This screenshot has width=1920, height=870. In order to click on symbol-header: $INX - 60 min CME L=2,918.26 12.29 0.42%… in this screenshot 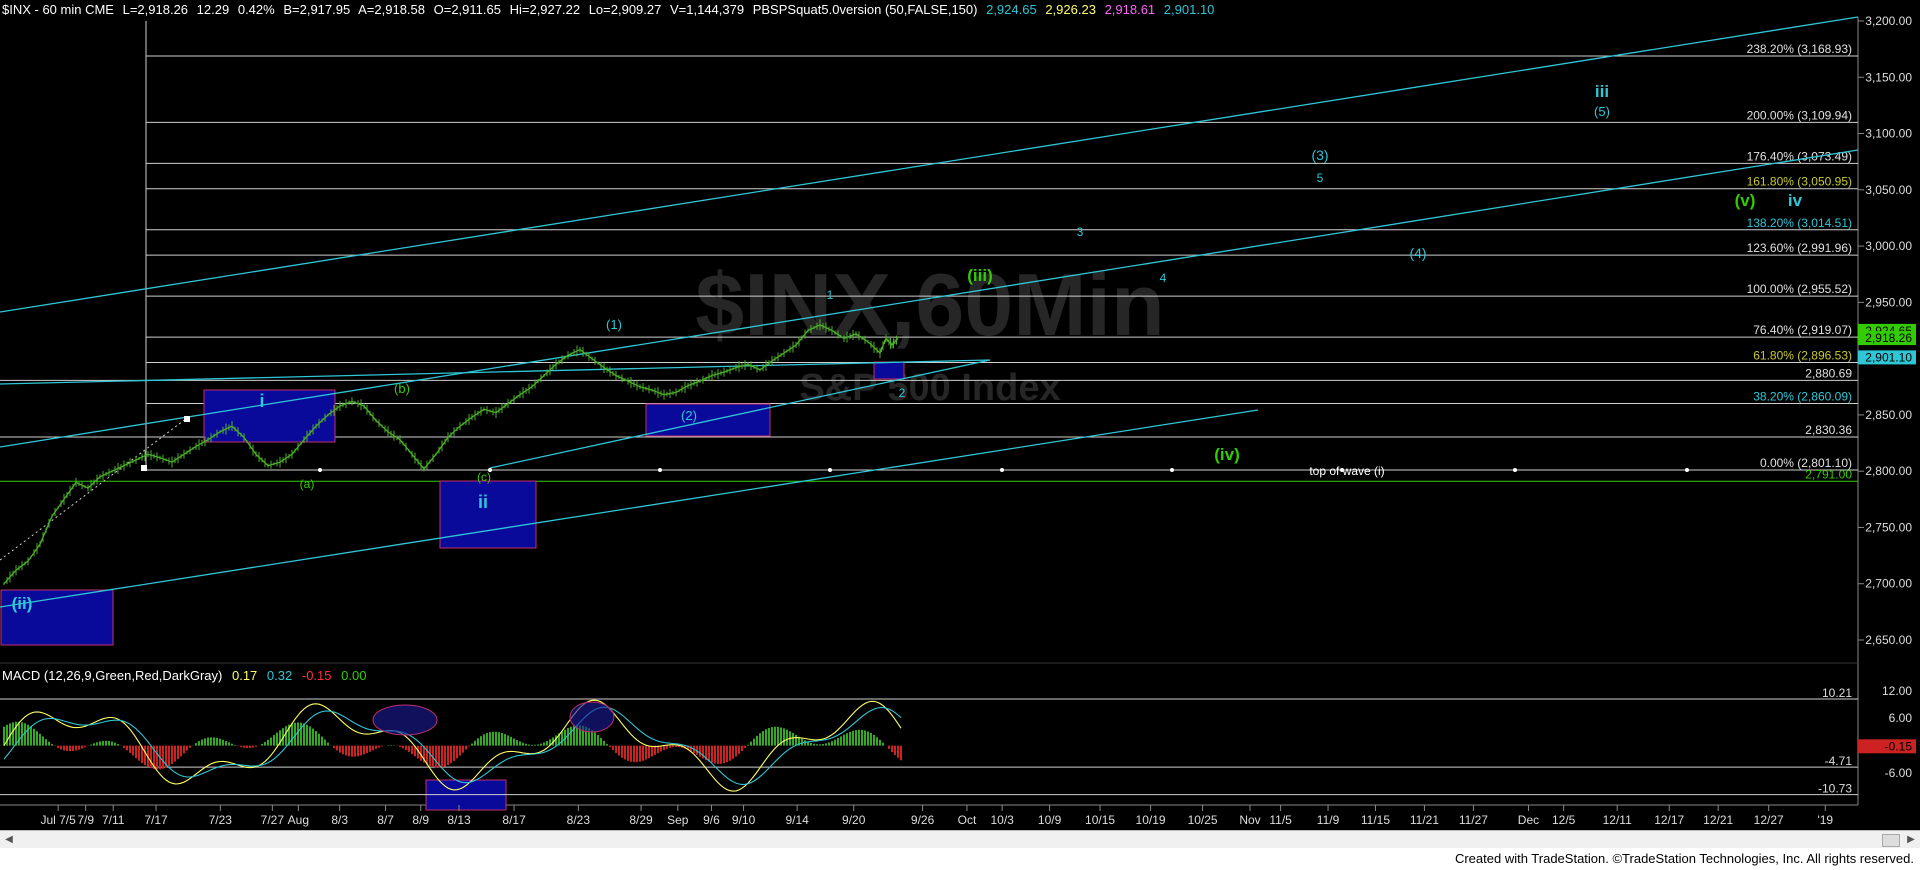, I will do `click(610, 10)`.